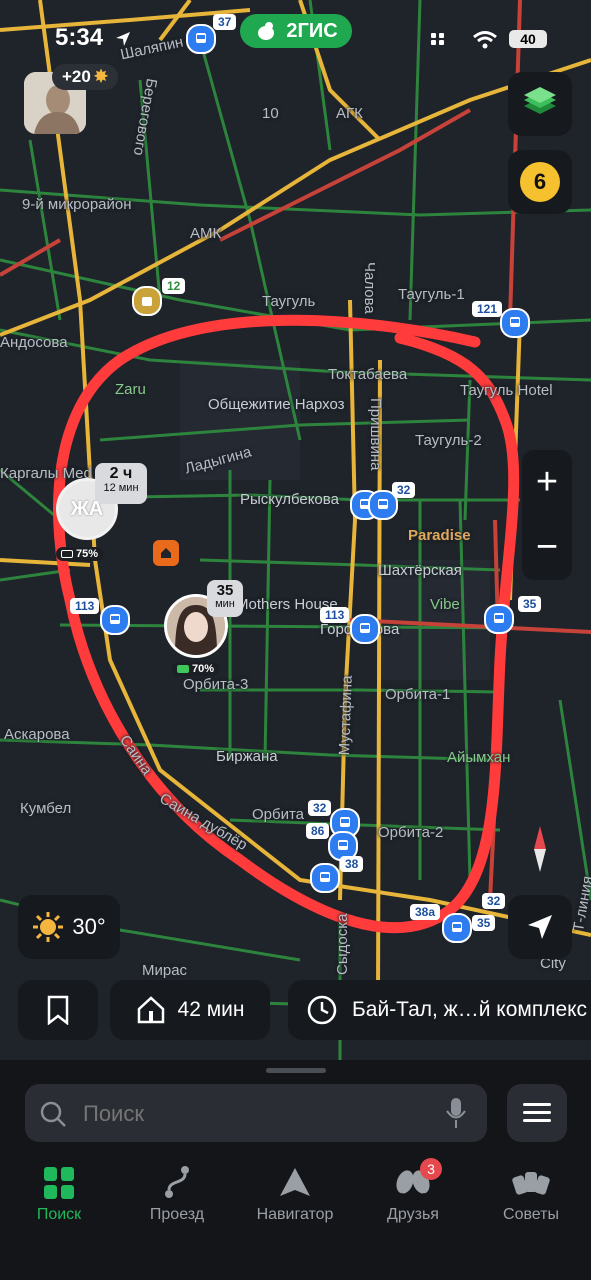 The width and height of the screenshot is (591, 1280). I want to click on poi-label: АГК, so click(349, 113).